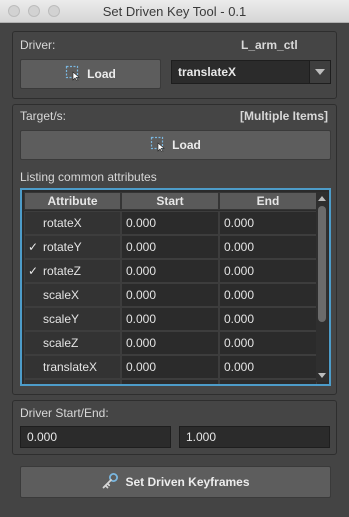 This screenshot has height=517, width=349. What do you see at coordinates (61, 319) in the screenshot?
I see `attribute-name: scaleY` at bounding box center [61, 319].